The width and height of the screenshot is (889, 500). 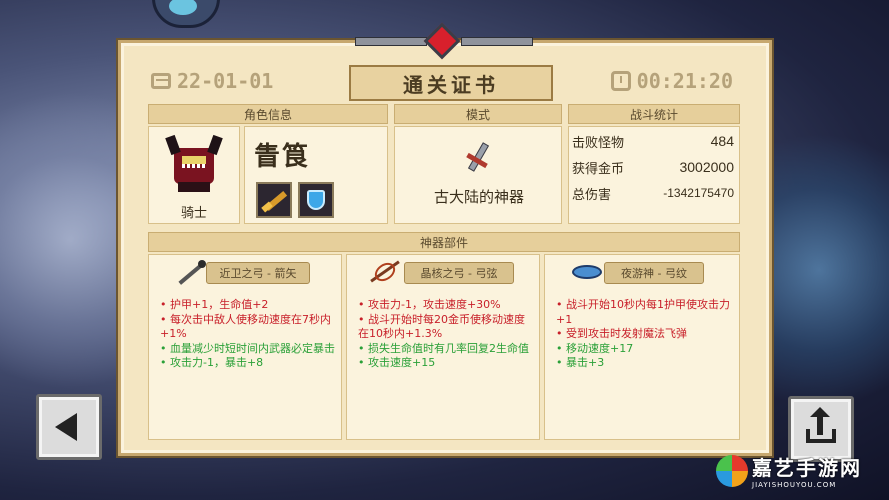 What do you see at coordinates (477, 159) in the screenshot?
I see `sword-mode-icon` at bounding box center [477, 159].